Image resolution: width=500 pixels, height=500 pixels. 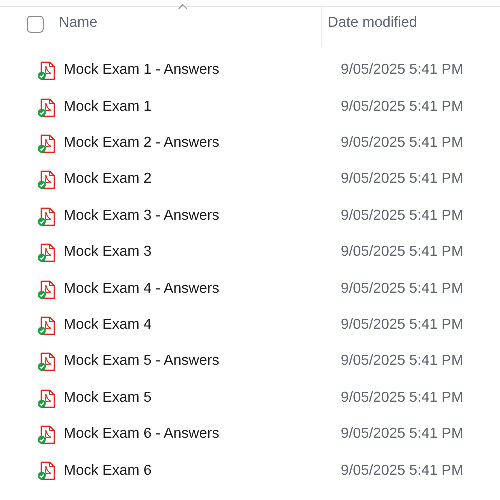 I want to click on column-header: Name, so click(x=190, y=24).